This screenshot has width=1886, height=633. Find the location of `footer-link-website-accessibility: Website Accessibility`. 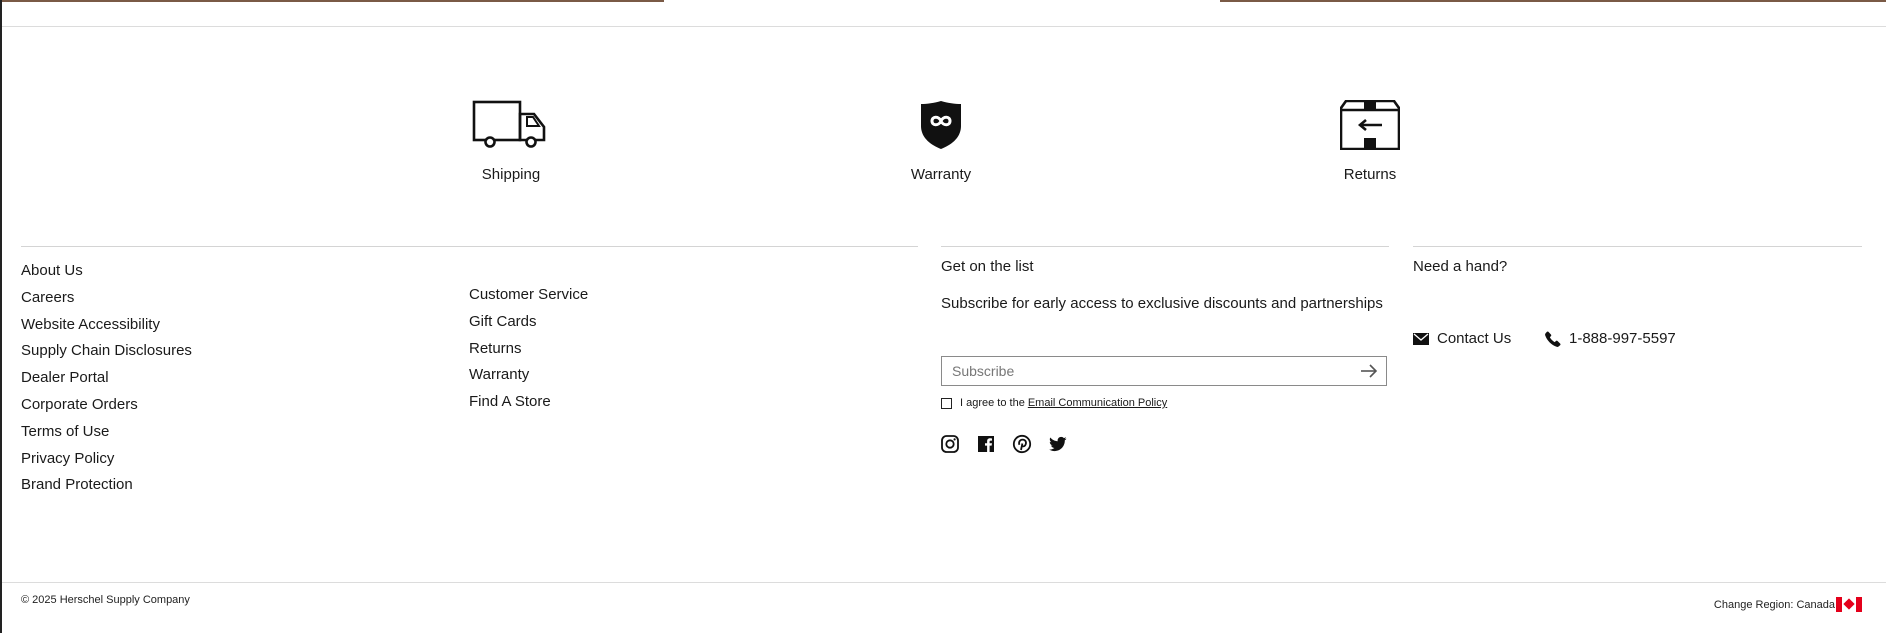

footer-link-website-accessibility: Website Accessibility is located at coordinates (106, 328).